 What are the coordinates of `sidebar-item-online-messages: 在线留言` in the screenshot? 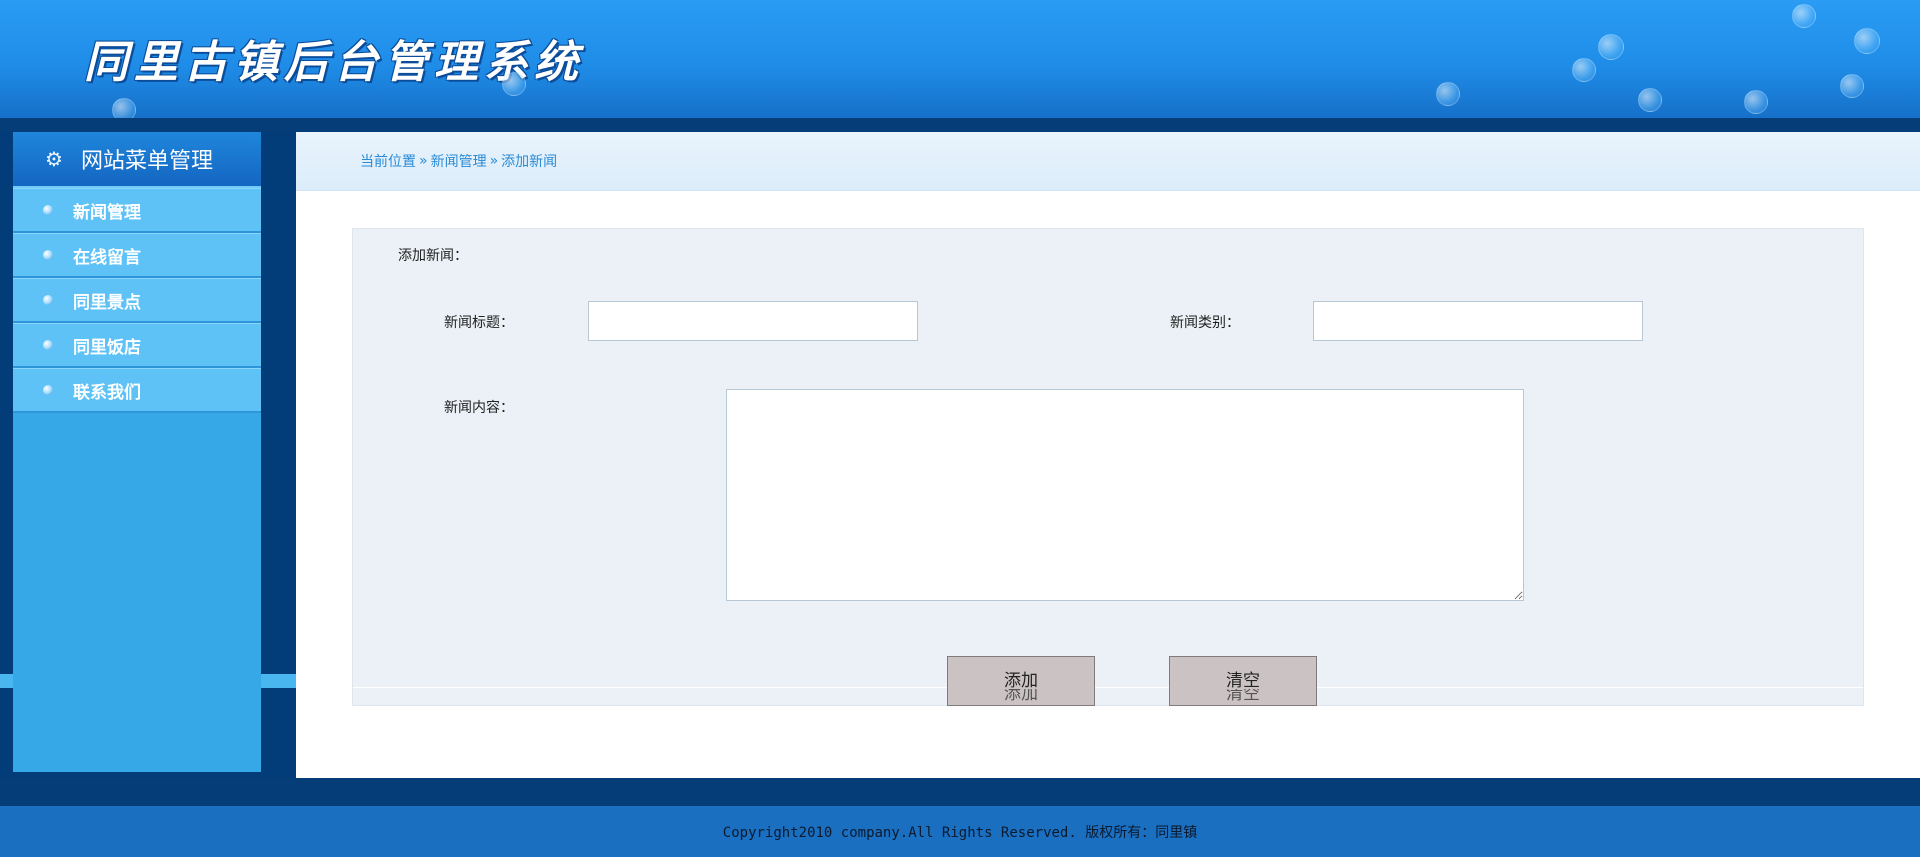 It's located at (137, 255).